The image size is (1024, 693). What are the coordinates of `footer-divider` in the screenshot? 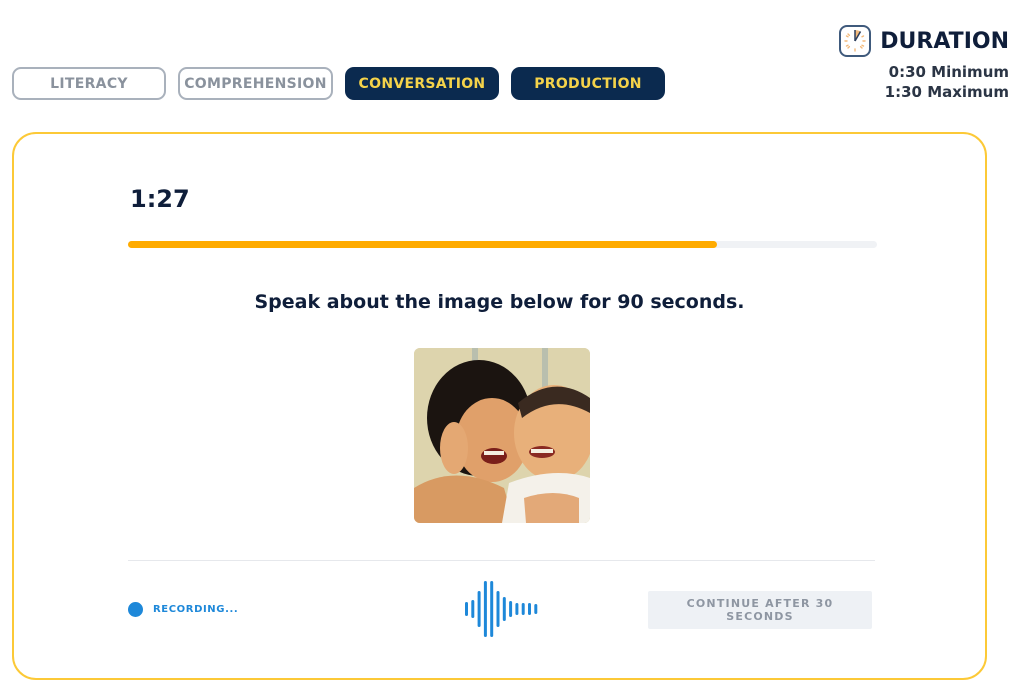 It's located at (501, 560).